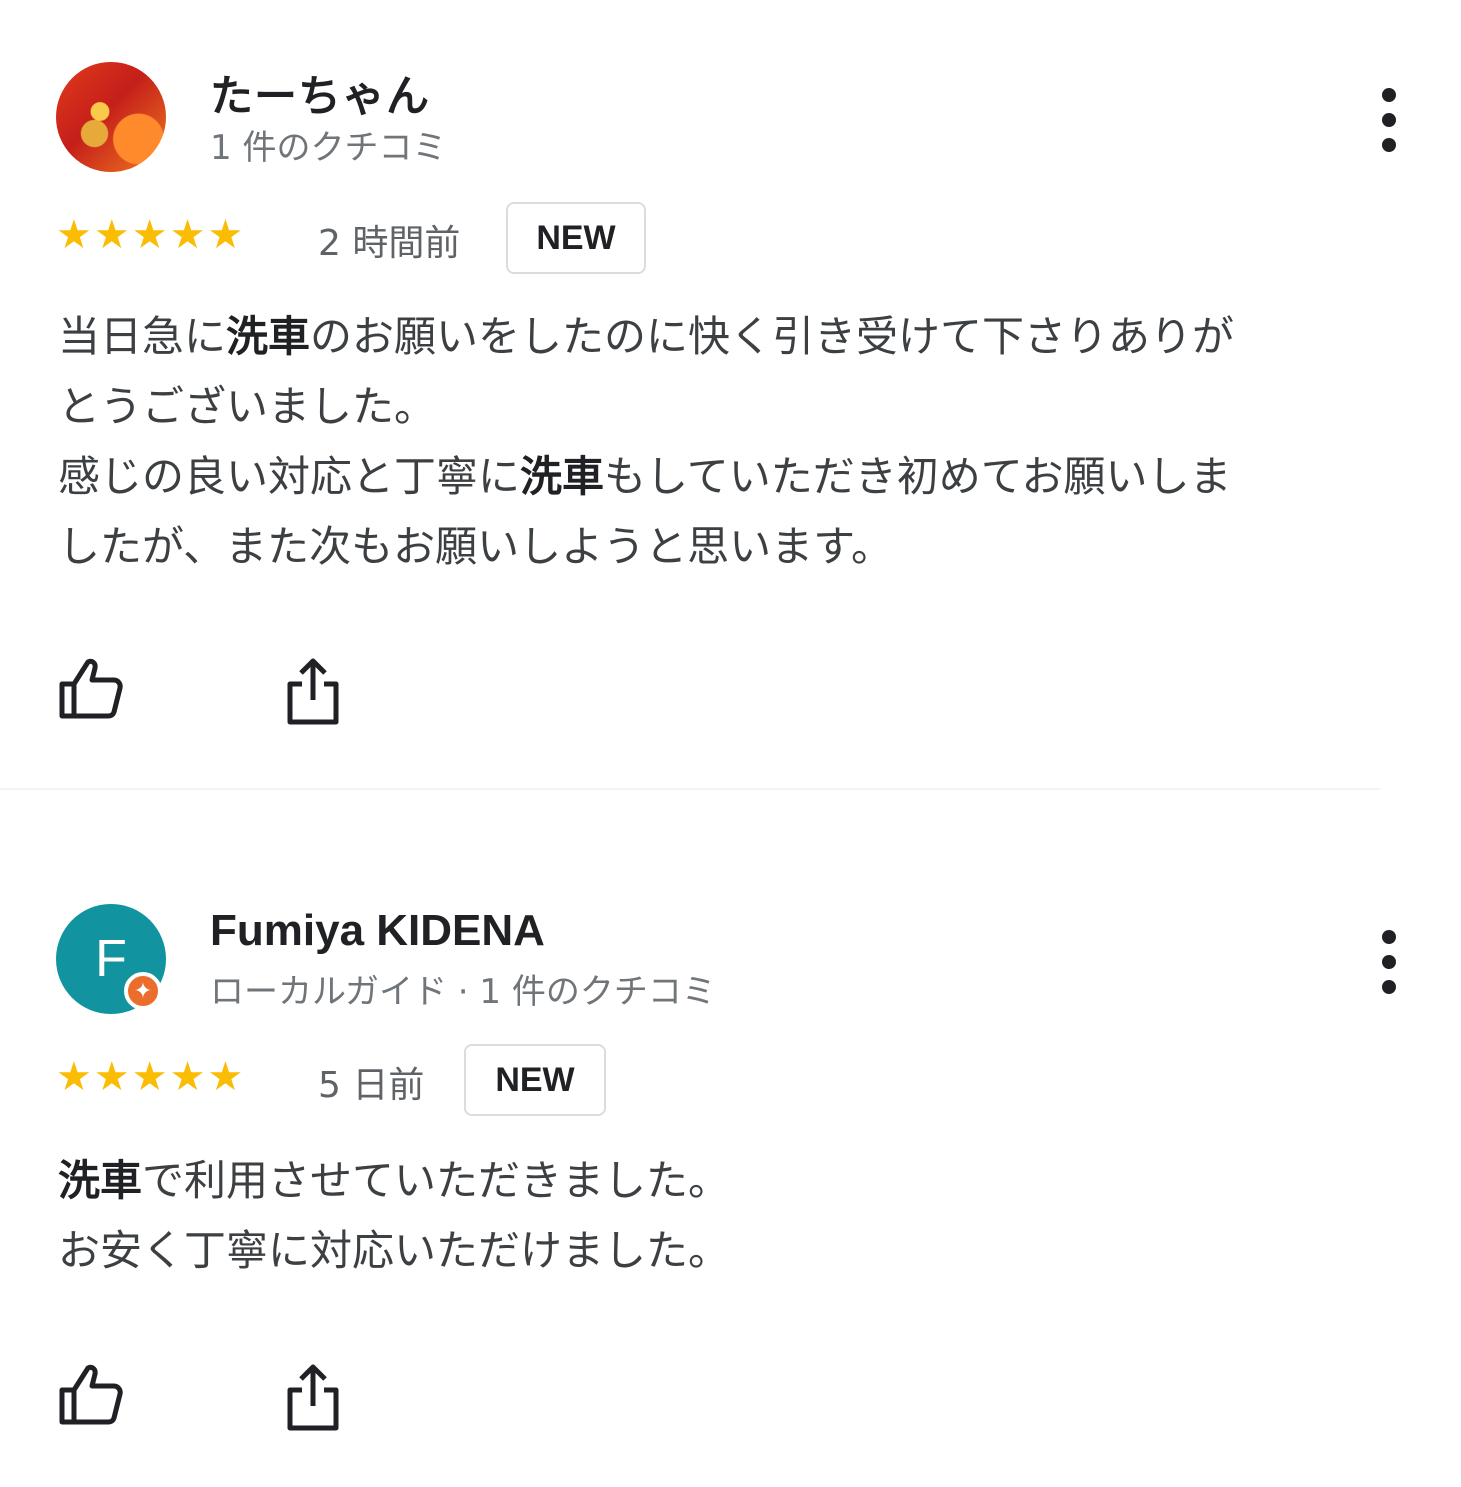 The height and width of the screenshot is (1487, 1461). Describe the element at coordinates (247, 406) in the screenshot. I see `review-line: とうございました。` at that location.